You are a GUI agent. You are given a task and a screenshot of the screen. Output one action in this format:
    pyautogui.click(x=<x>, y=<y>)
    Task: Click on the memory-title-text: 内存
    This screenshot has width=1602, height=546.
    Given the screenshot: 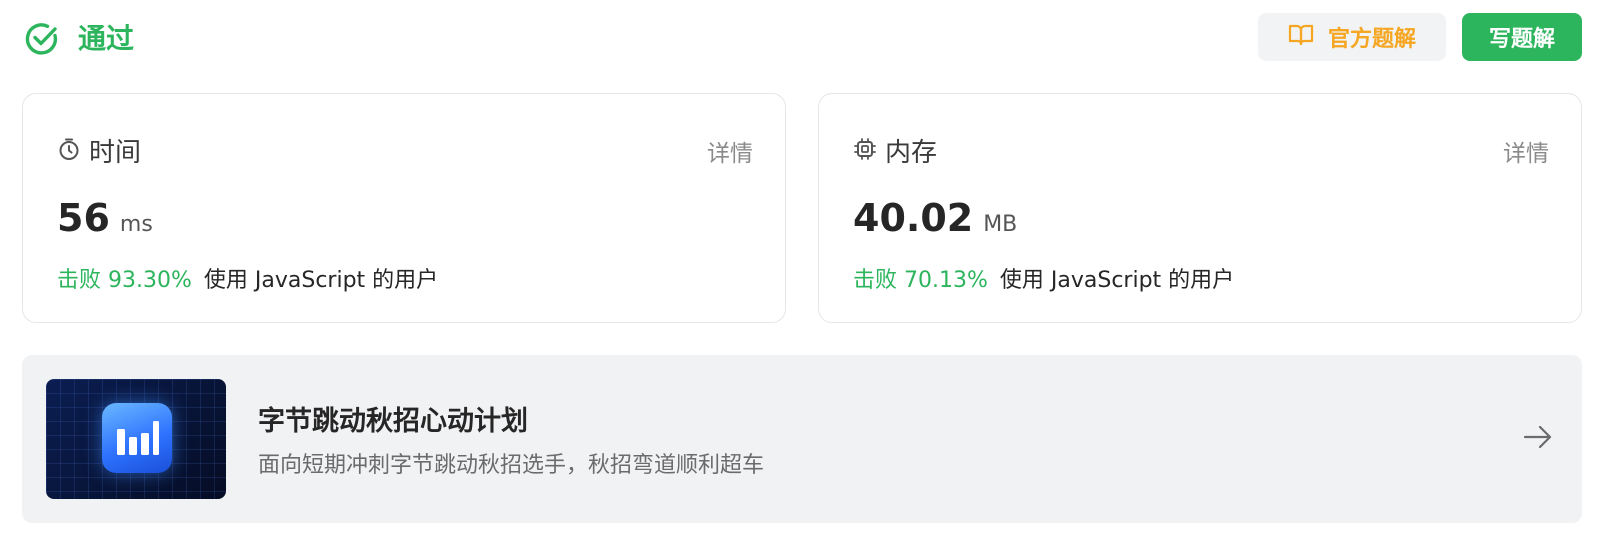 What is the action you would take?
    pyautogui.click(x=911, y=153)
    